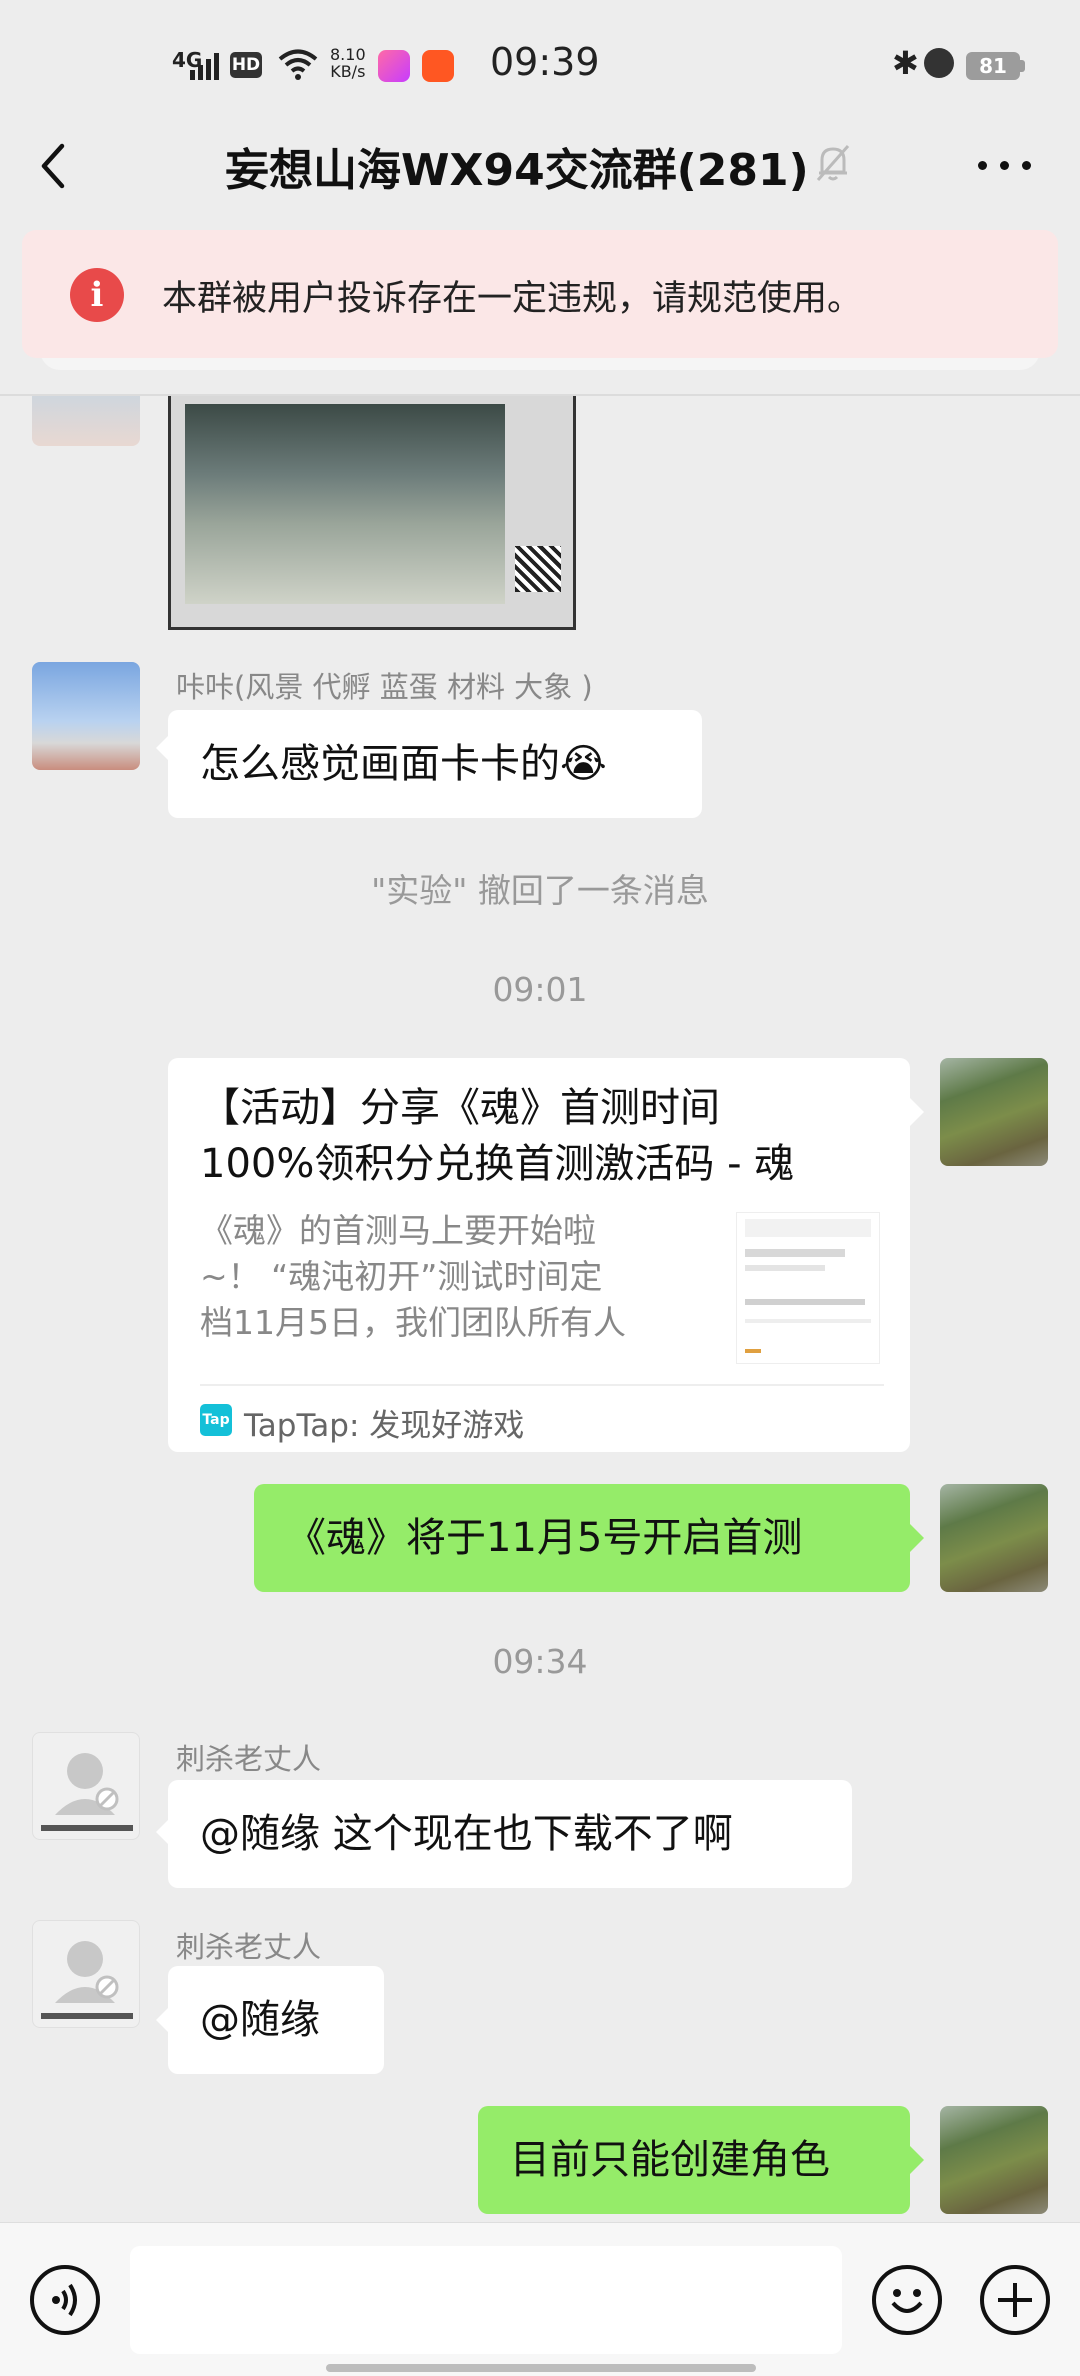 This screenshot has width=1080, height=2376. I want to click on wifi-icon, so click(298, 64).